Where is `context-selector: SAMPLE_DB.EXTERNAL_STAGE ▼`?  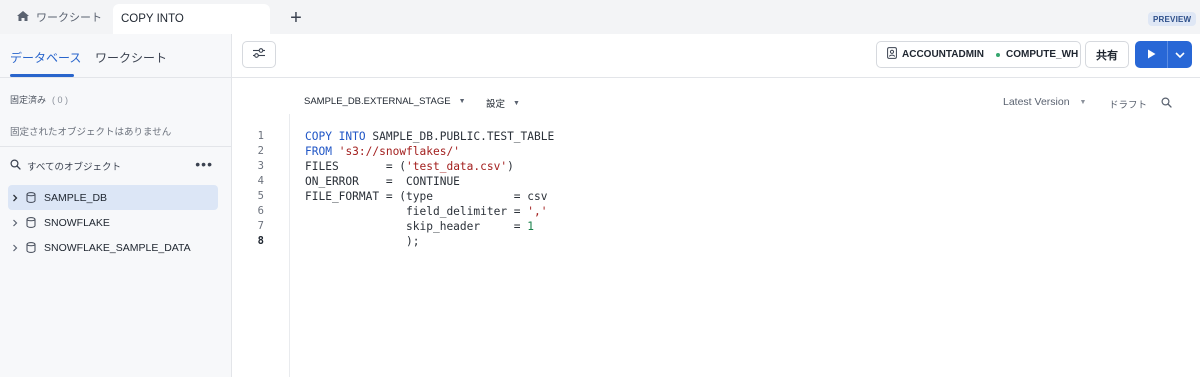
context-selector: SAMPLE_DB.EXTERNAL_STAGE ▼ is located at coordinates (385, 101).